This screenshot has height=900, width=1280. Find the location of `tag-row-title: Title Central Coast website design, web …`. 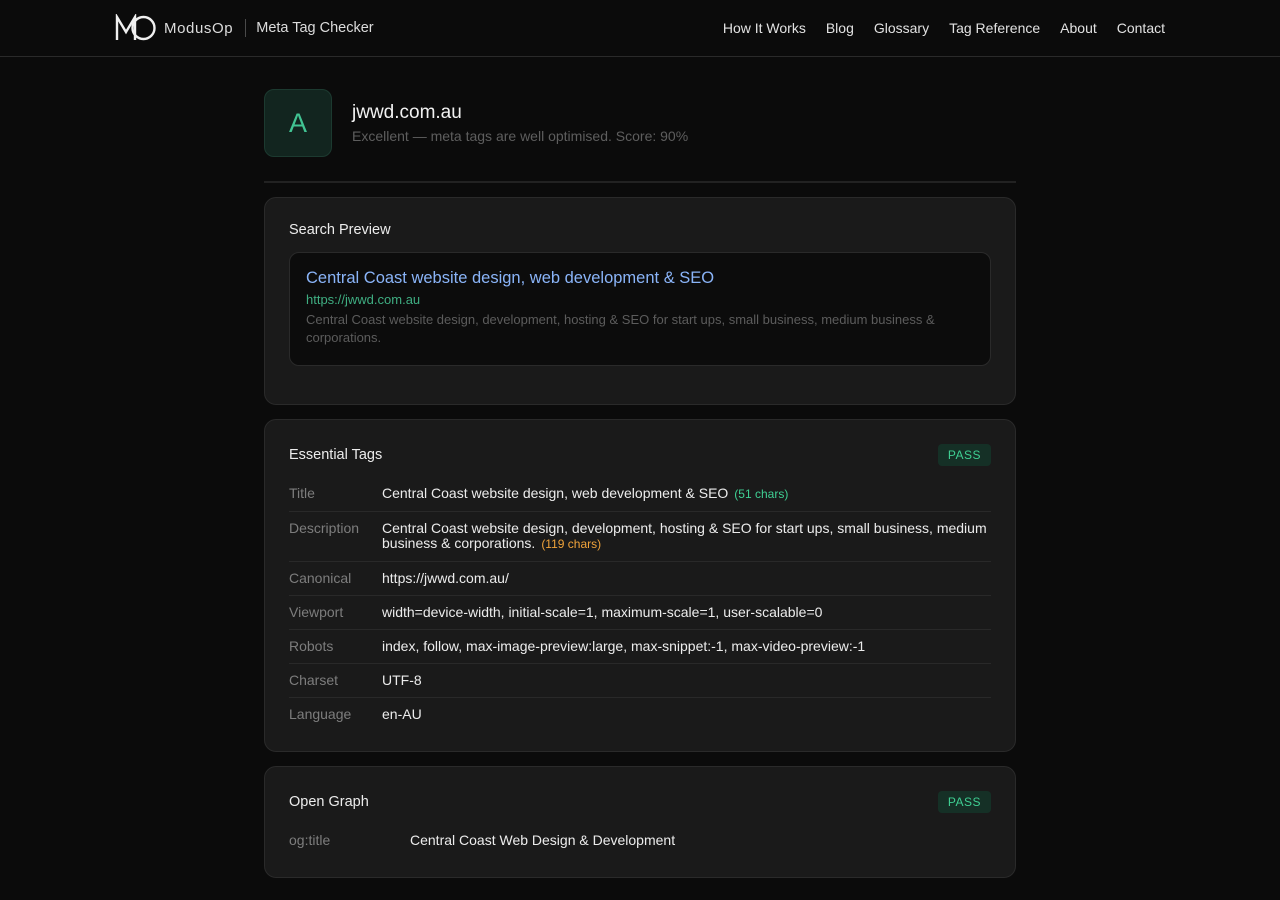

tag-row-title: Title Central Coast website design, web … is located at coordinates (640, 496).